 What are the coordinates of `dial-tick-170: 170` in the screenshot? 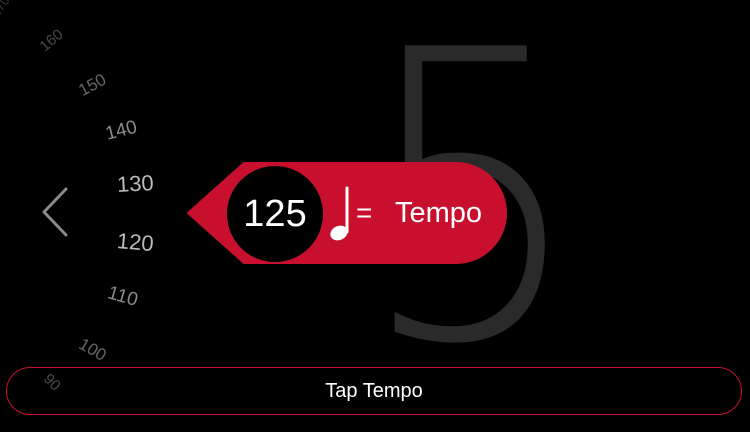 It's located at (6, 10).